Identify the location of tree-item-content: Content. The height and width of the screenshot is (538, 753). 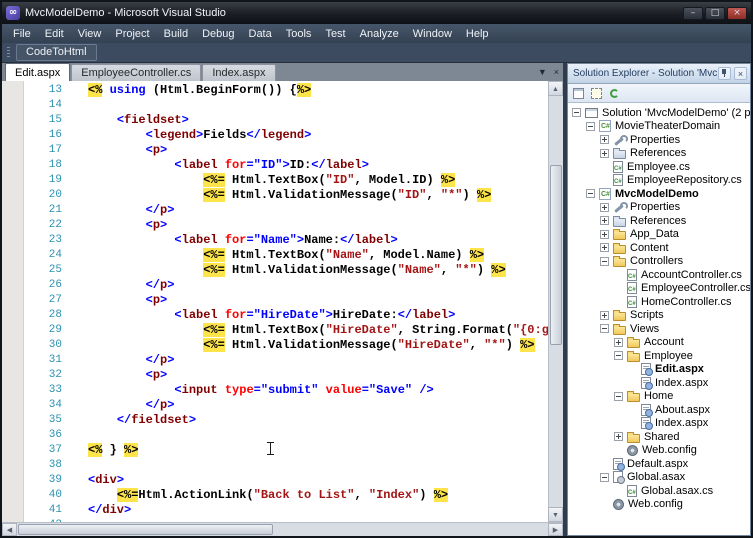
(659, 248).